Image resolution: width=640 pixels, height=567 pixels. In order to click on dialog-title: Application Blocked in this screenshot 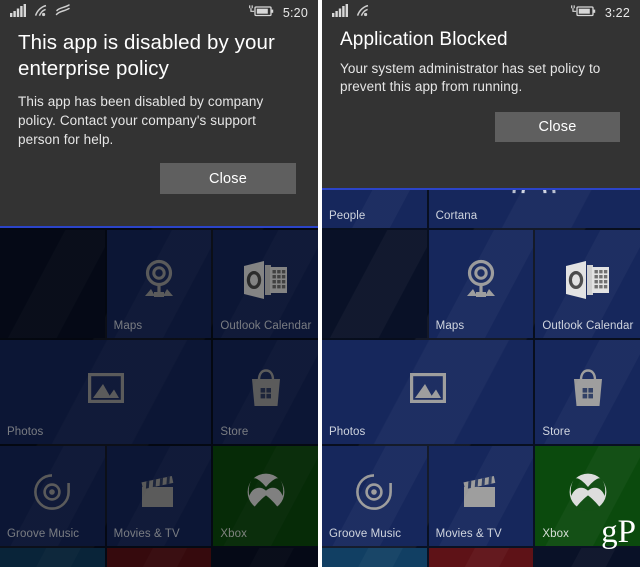, I will do `click(424, 39)`.